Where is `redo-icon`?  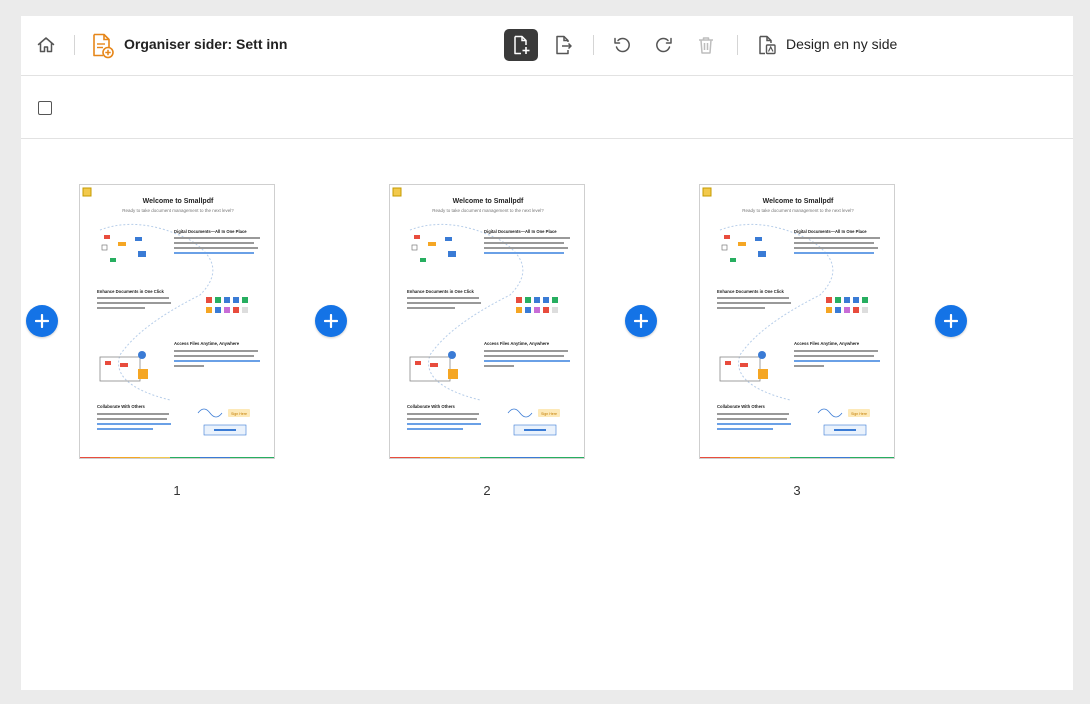 redo-icon is located at coordinates (664, 45).